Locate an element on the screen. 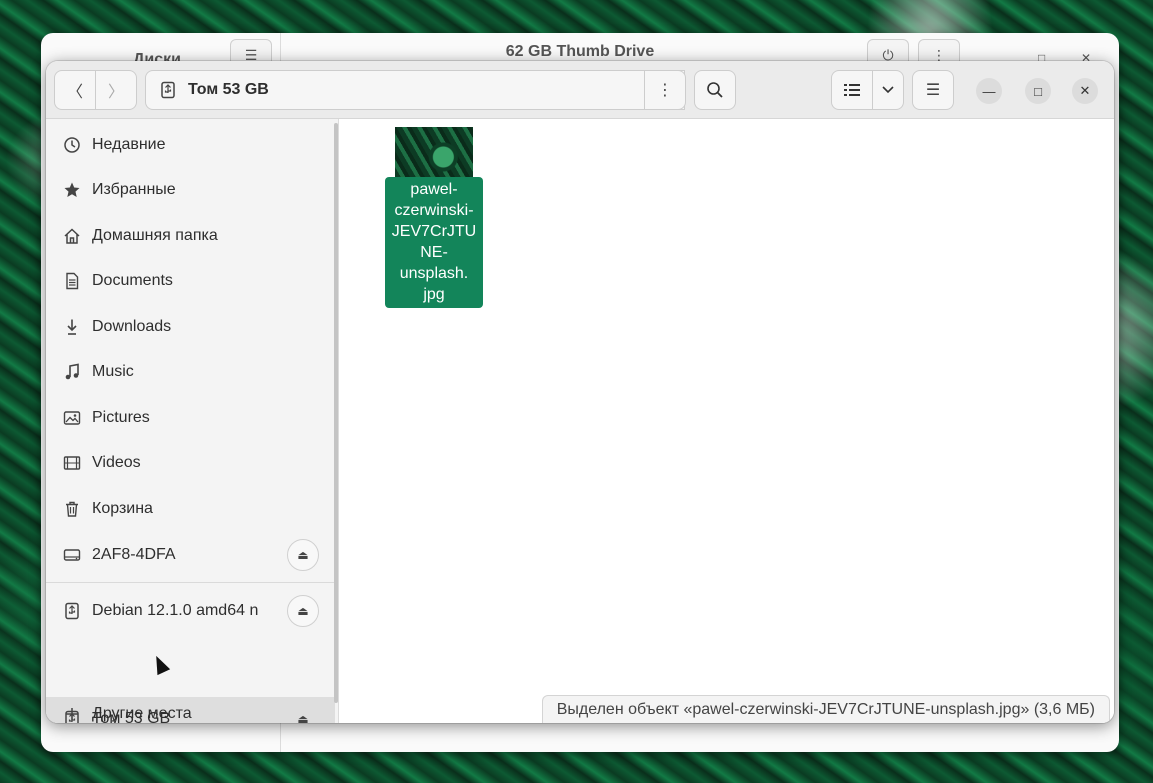 The height and width of the screenshot is (783, 1153). sidebar-item-music: Music is located at coordinates (190, 372).